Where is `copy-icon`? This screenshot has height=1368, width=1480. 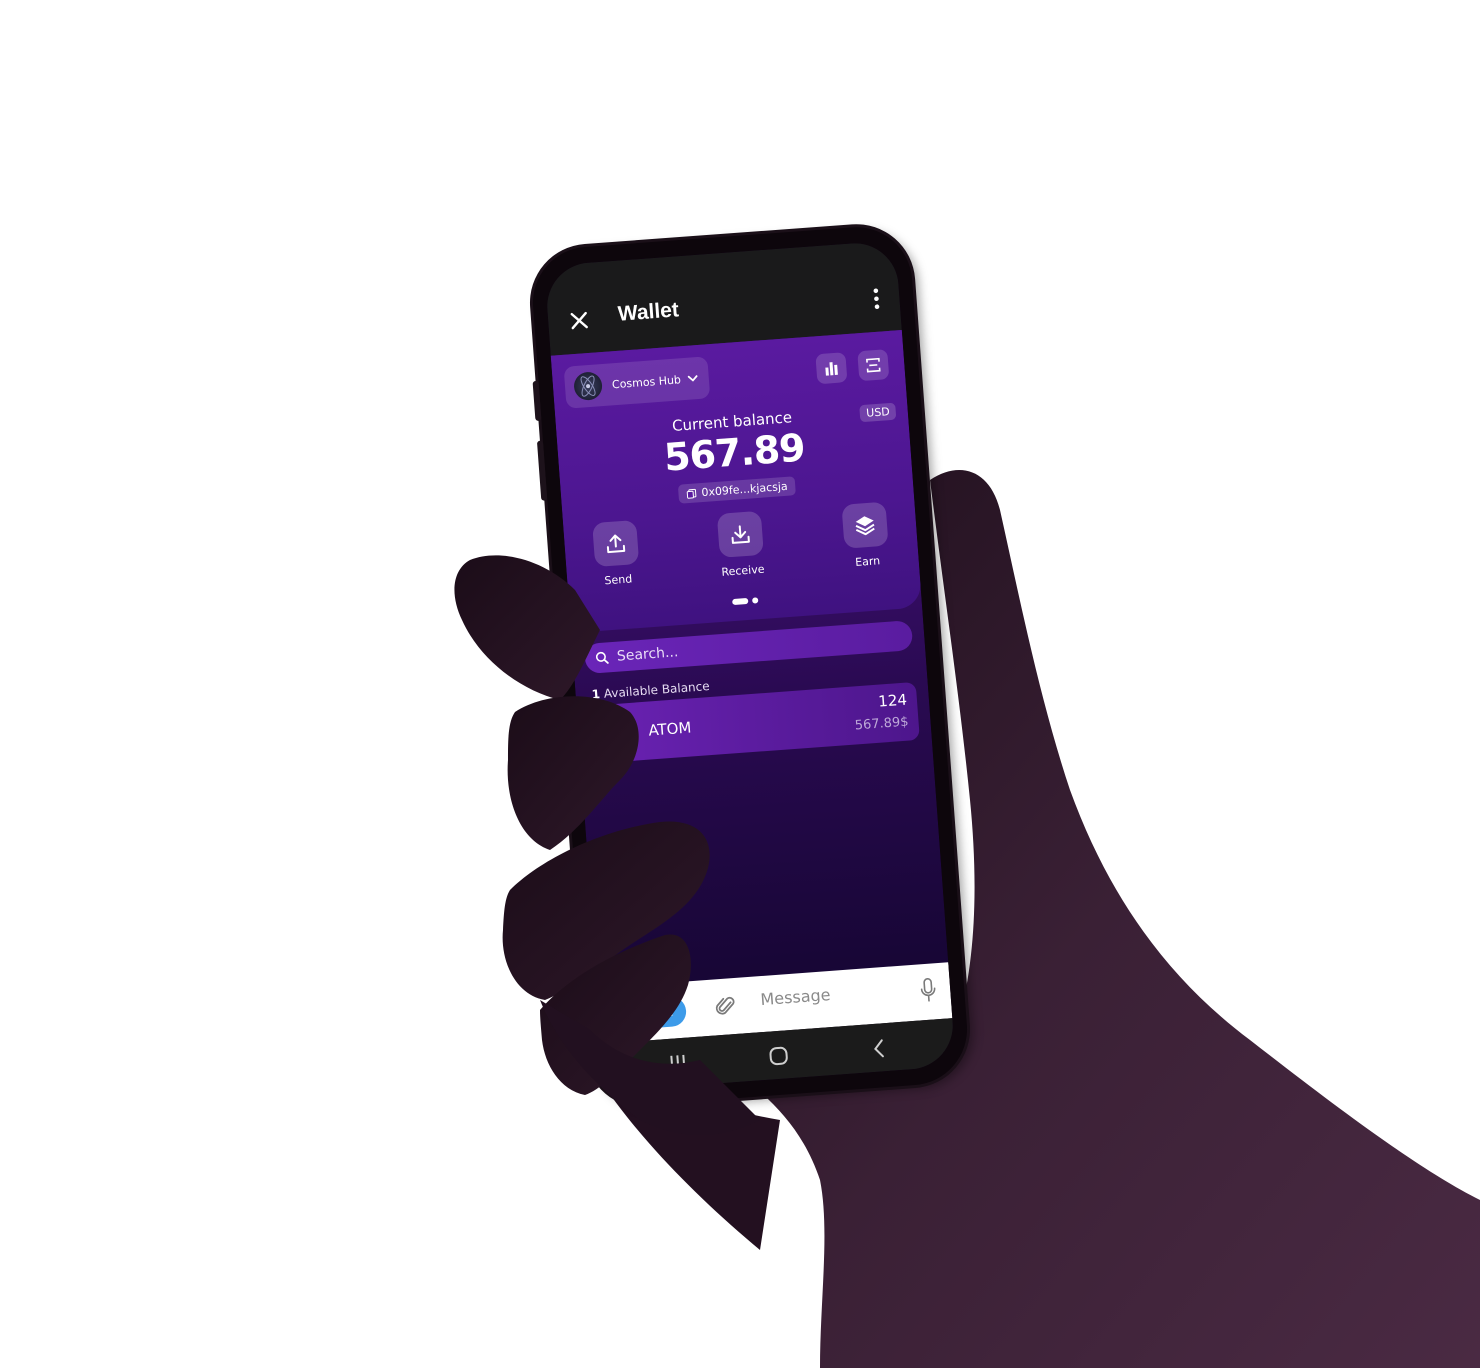 copy-icon is located at coordinates (691, 493).